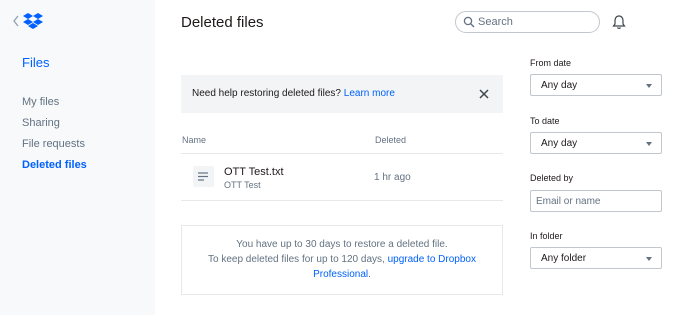 This screenshot has width=680, height=315. Describe the element at coordinates (390, 140) in the screenshot. I see `column-header-deleted: Deleted` at that location.